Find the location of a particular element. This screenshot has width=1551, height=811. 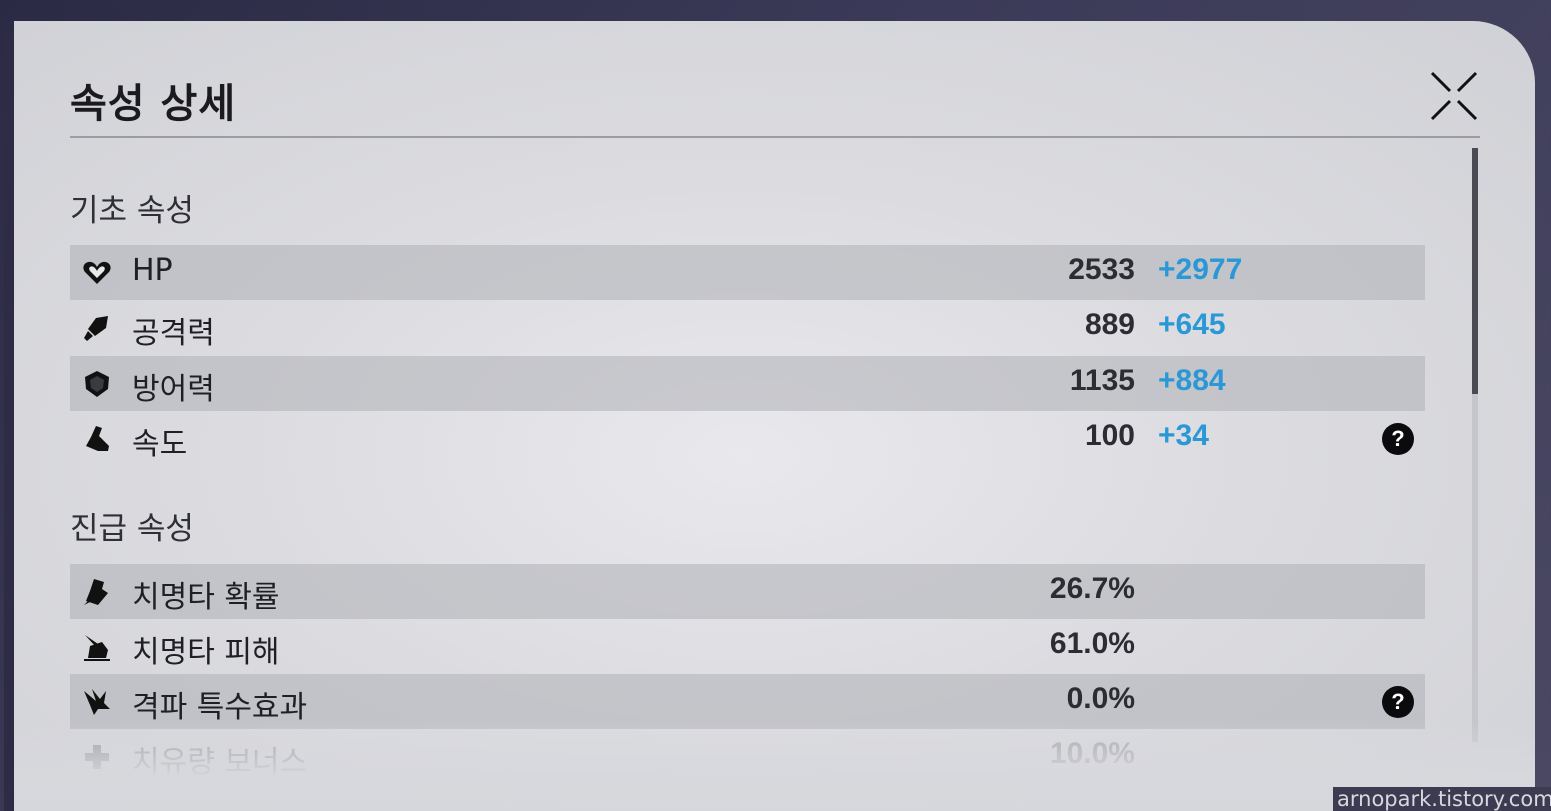

stat-name: 치명타 피해 is located at coordinates (206, 652).